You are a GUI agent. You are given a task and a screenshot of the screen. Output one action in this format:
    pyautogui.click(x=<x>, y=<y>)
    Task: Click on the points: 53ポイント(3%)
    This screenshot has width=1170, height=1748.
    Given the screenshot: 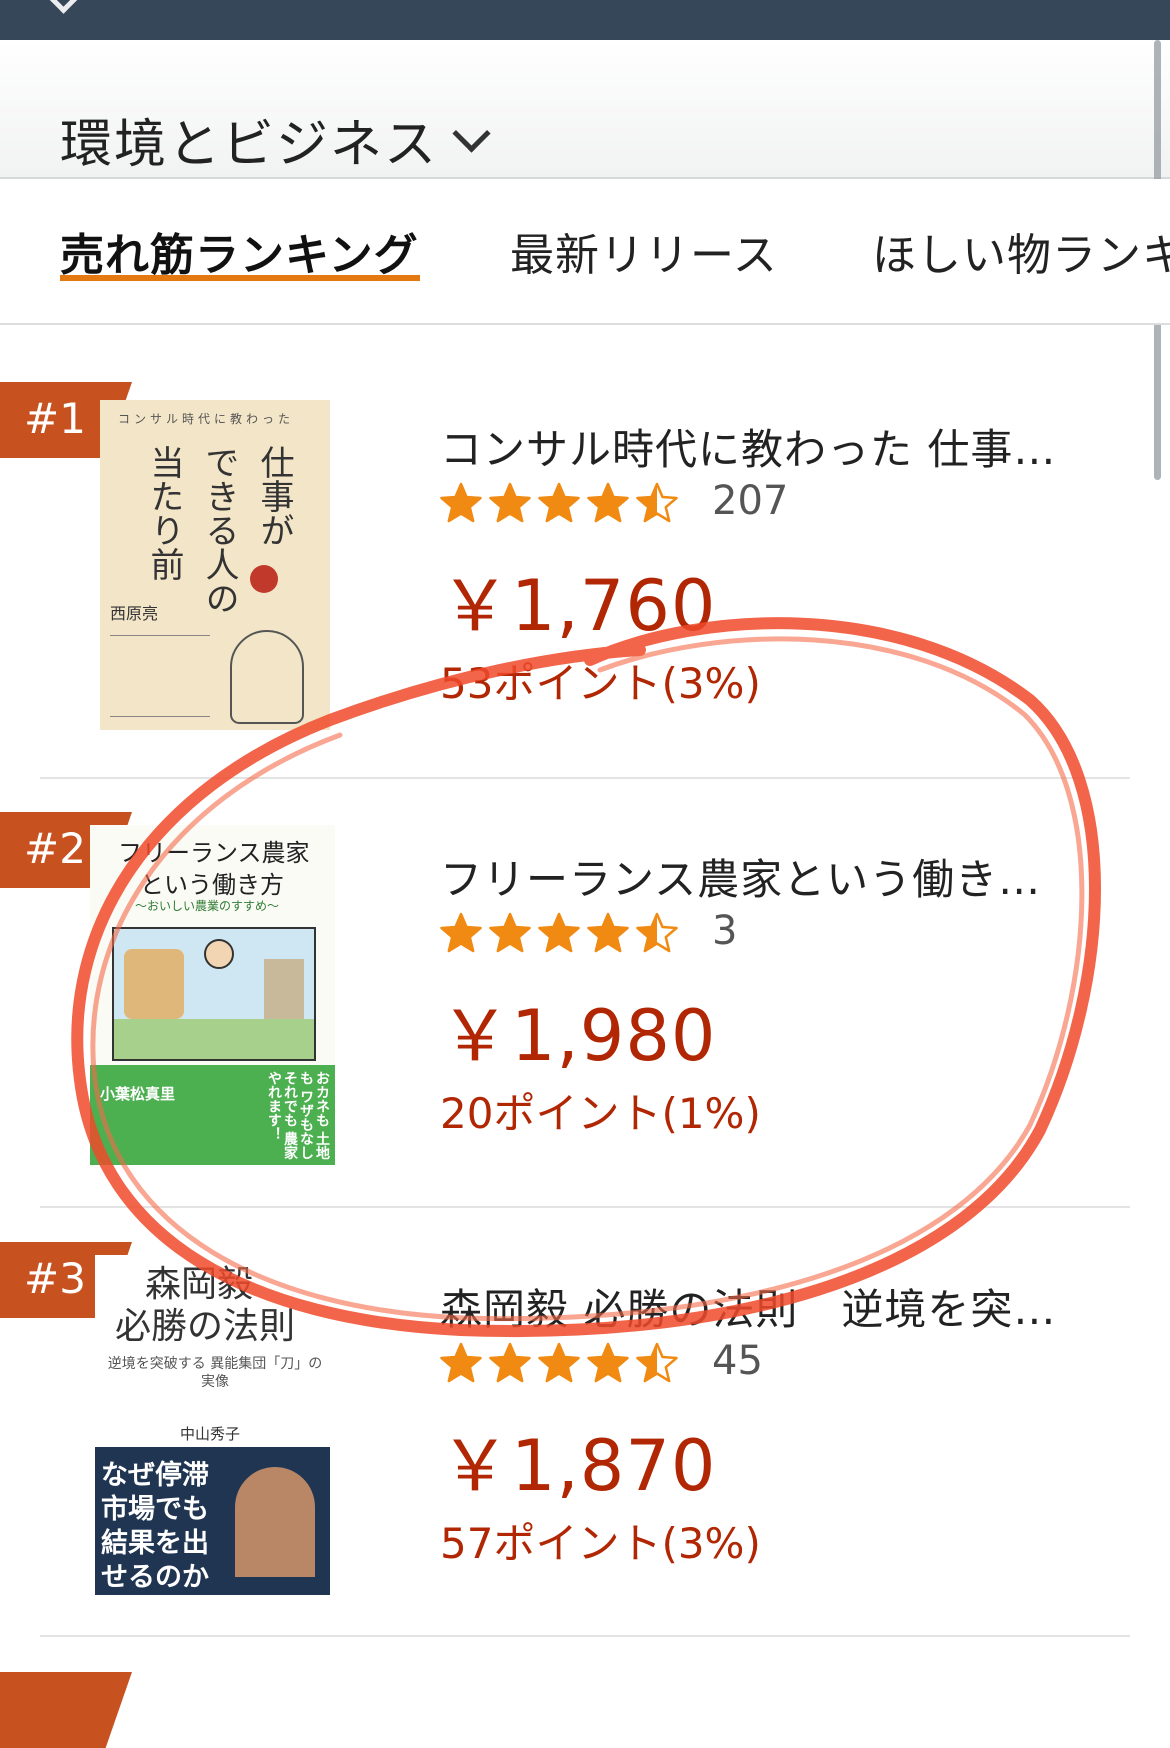 What is the action you would take?
    pyautogui.click(x=600, y=683)
    